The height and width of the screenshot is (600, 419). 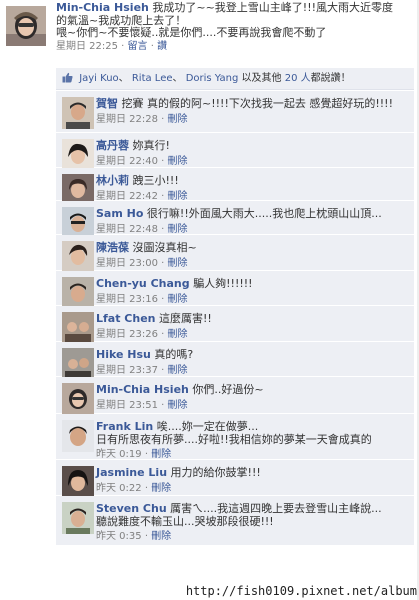 What do you see at coordinates (127, 334) in the screenshot?
I see `comment-time: 星期日 23:26` at bounding box center [127, 334].